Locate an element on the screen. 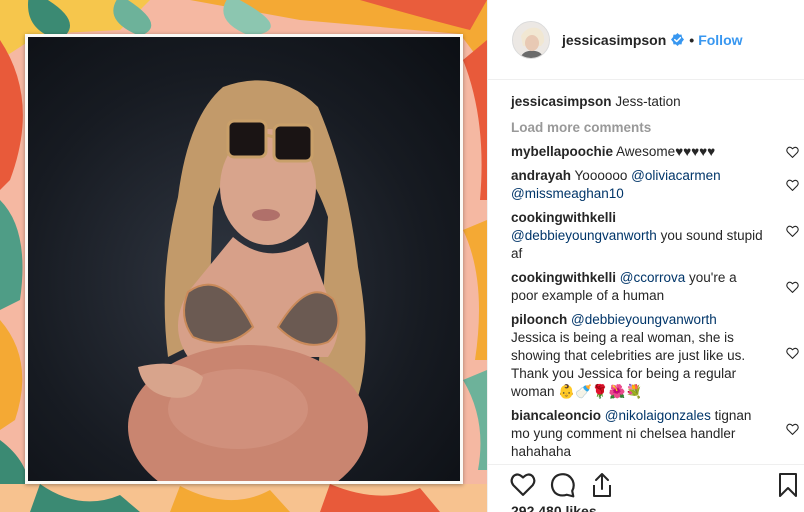  post-header: jessicasimpson • Follow is located at coordinates (646, 40).